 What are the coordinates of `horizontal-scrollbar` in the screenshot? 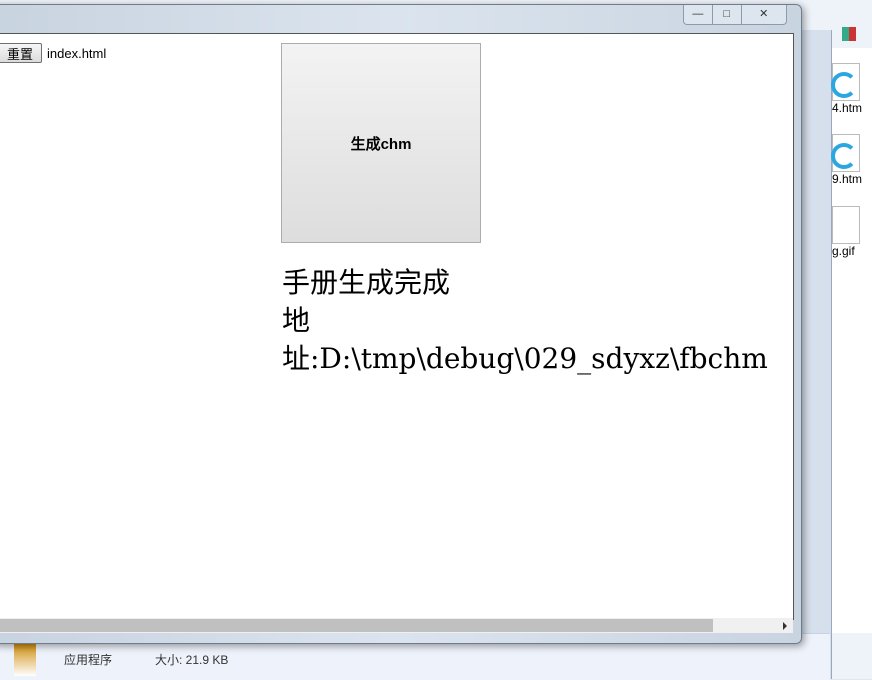 It's located at (396, 625).